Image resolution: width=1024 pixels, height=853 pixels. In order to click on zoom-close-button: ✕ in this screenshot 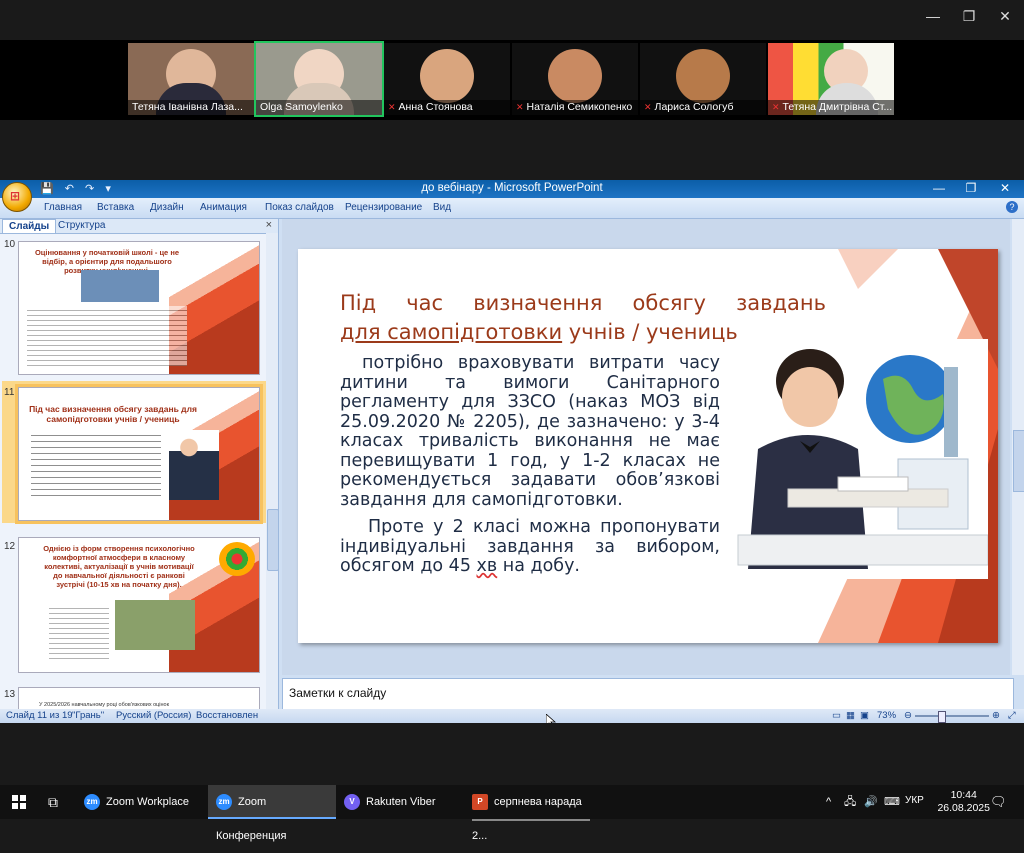, I will do `click(1005, 16)`.